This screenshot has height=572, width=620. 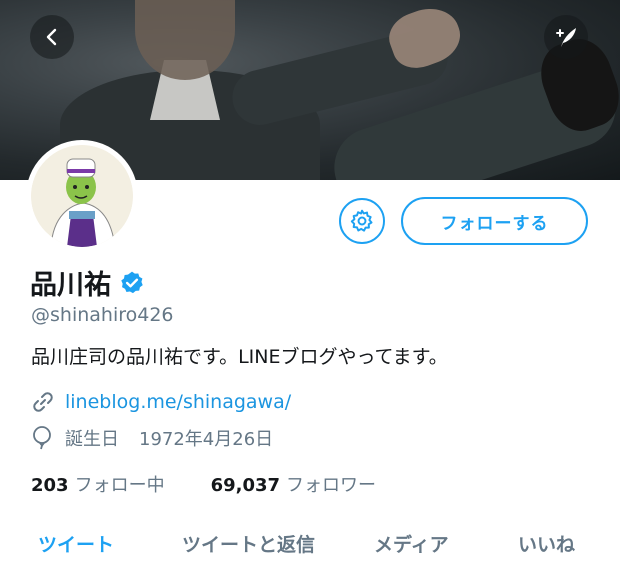 I want to click on profile-website-row: lineblog.me/shinagawa/, so click(x=161, y=402).